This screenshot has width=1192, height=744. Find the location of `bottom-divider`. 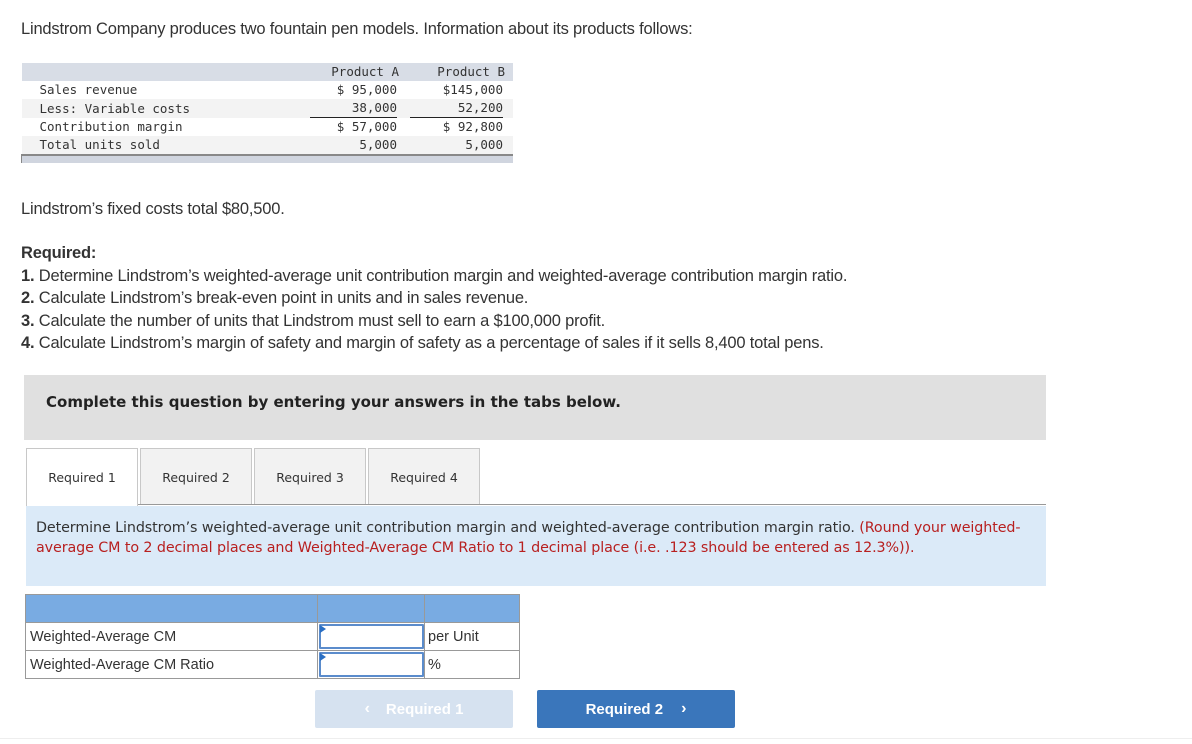

bottom-divider is located at coordinates (596, 738).